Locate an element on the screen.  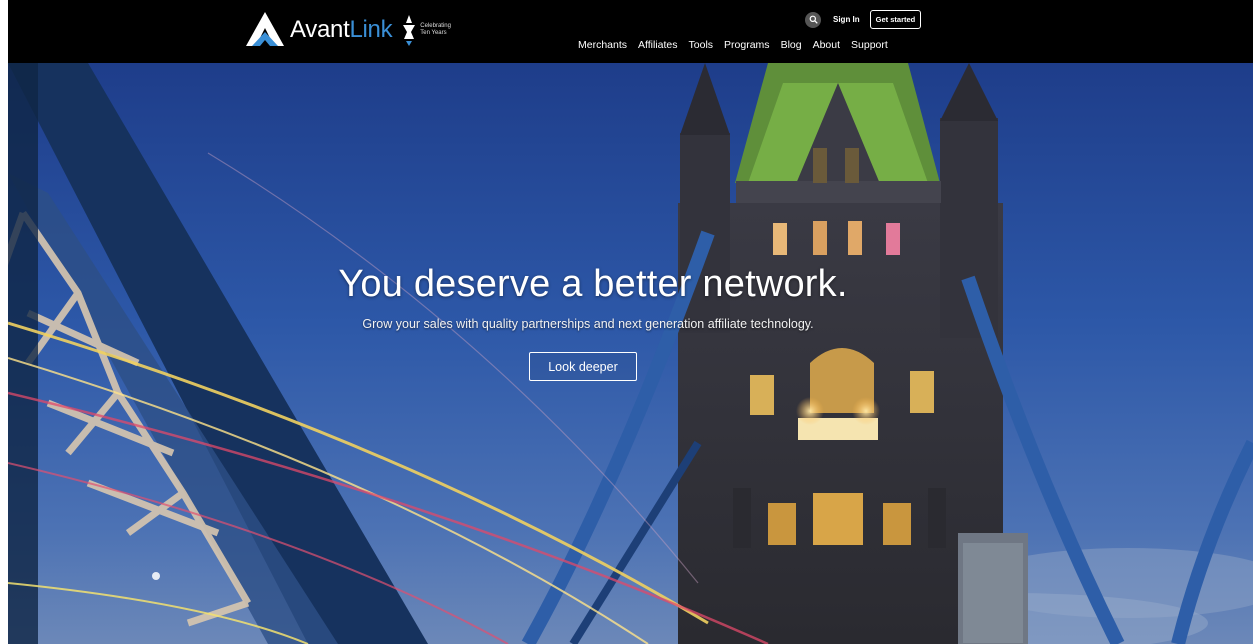
hero-headline: You deserve a better network. is located at coordinates (593, 284).